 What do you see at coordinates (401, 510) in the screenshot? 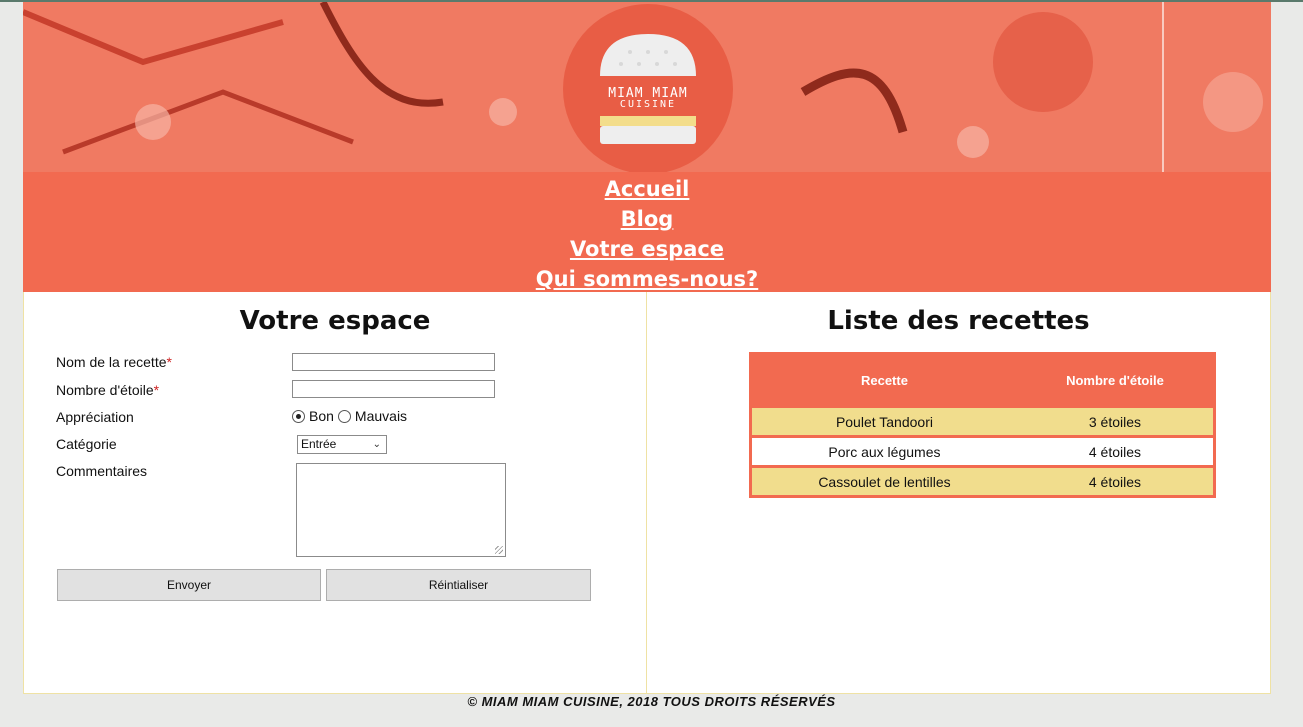
I see `comments-textarea` at bounding box center [401, 510].